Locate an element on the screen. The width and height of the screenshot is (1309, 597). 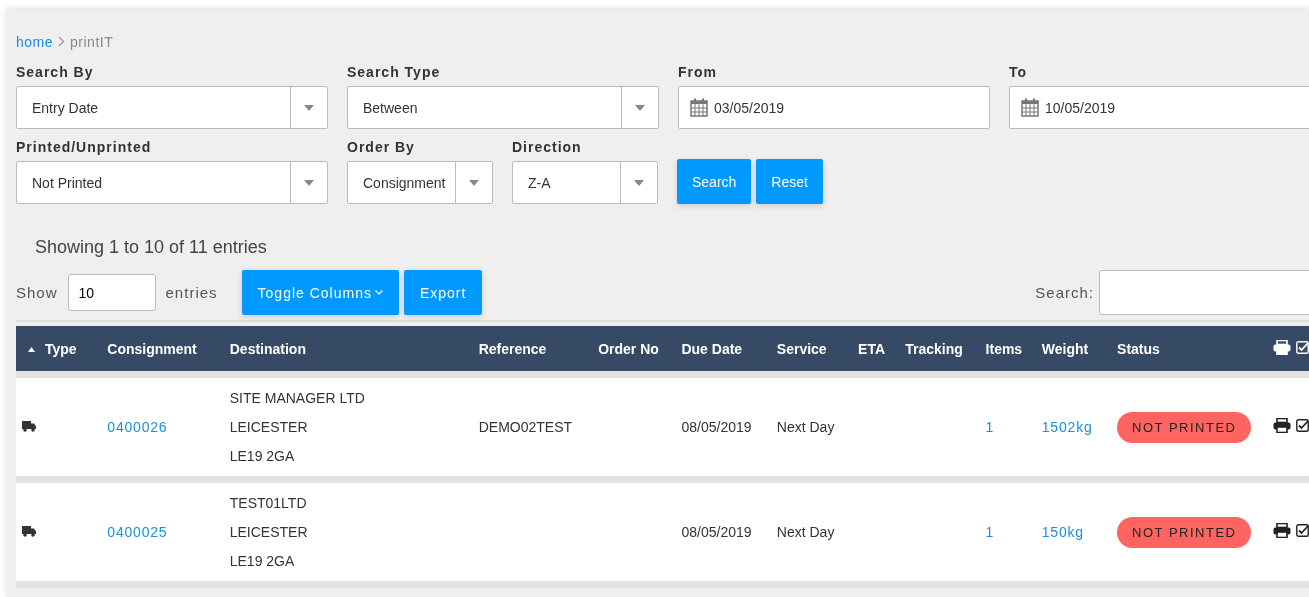
entries-info: Showing 1 to 10 of 11 entries is located at coordinates (151, 247).